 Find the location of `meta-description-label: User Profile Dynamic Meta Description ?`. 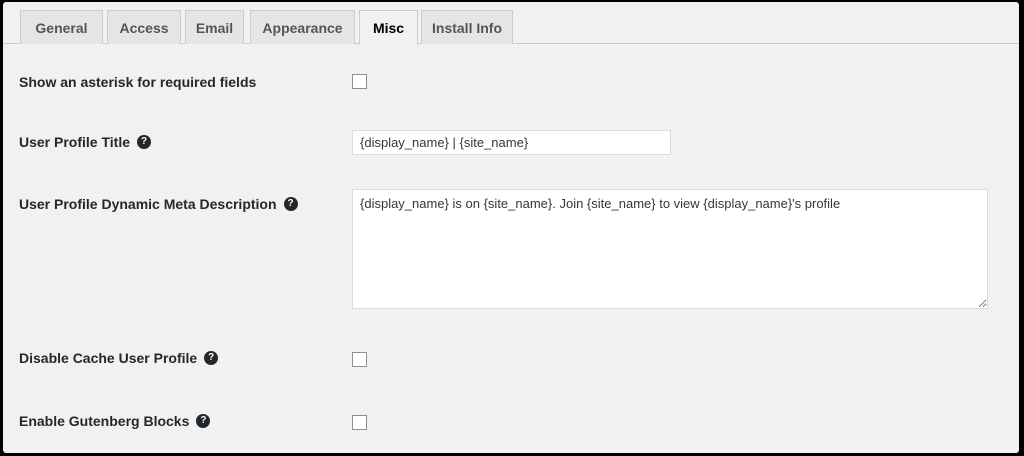

meta-description-label: User Profile Dynamic Meta Description ? is located at coordinates (158, 204).